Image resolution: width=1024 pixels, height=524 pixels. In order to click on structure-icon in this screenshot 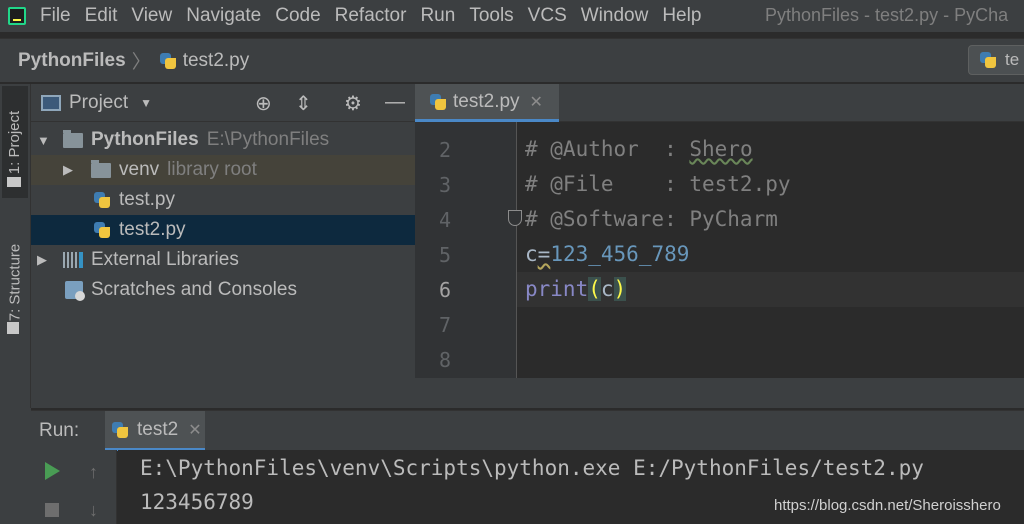, I will do `click(13, 328)`.